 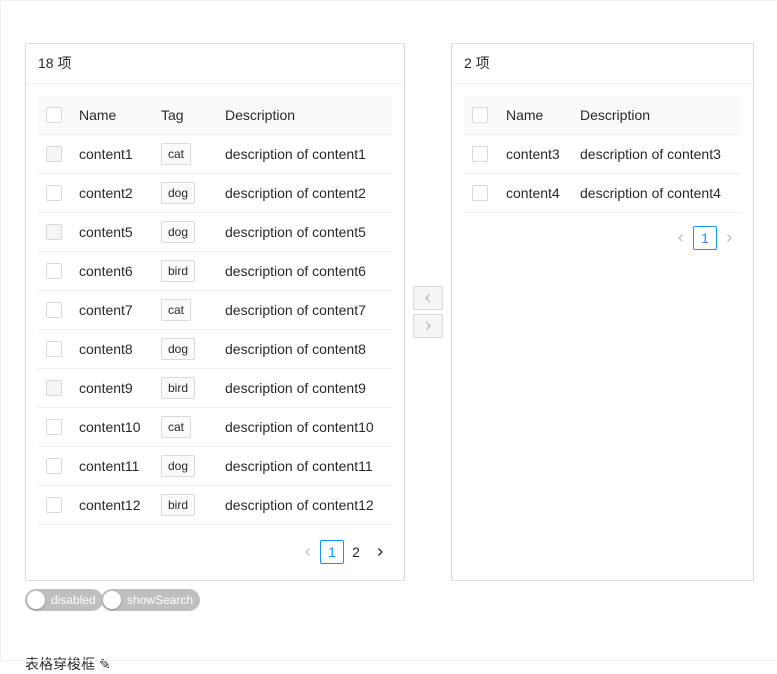 I want to click on chevron-right-icon, so click(x=428, y=326).